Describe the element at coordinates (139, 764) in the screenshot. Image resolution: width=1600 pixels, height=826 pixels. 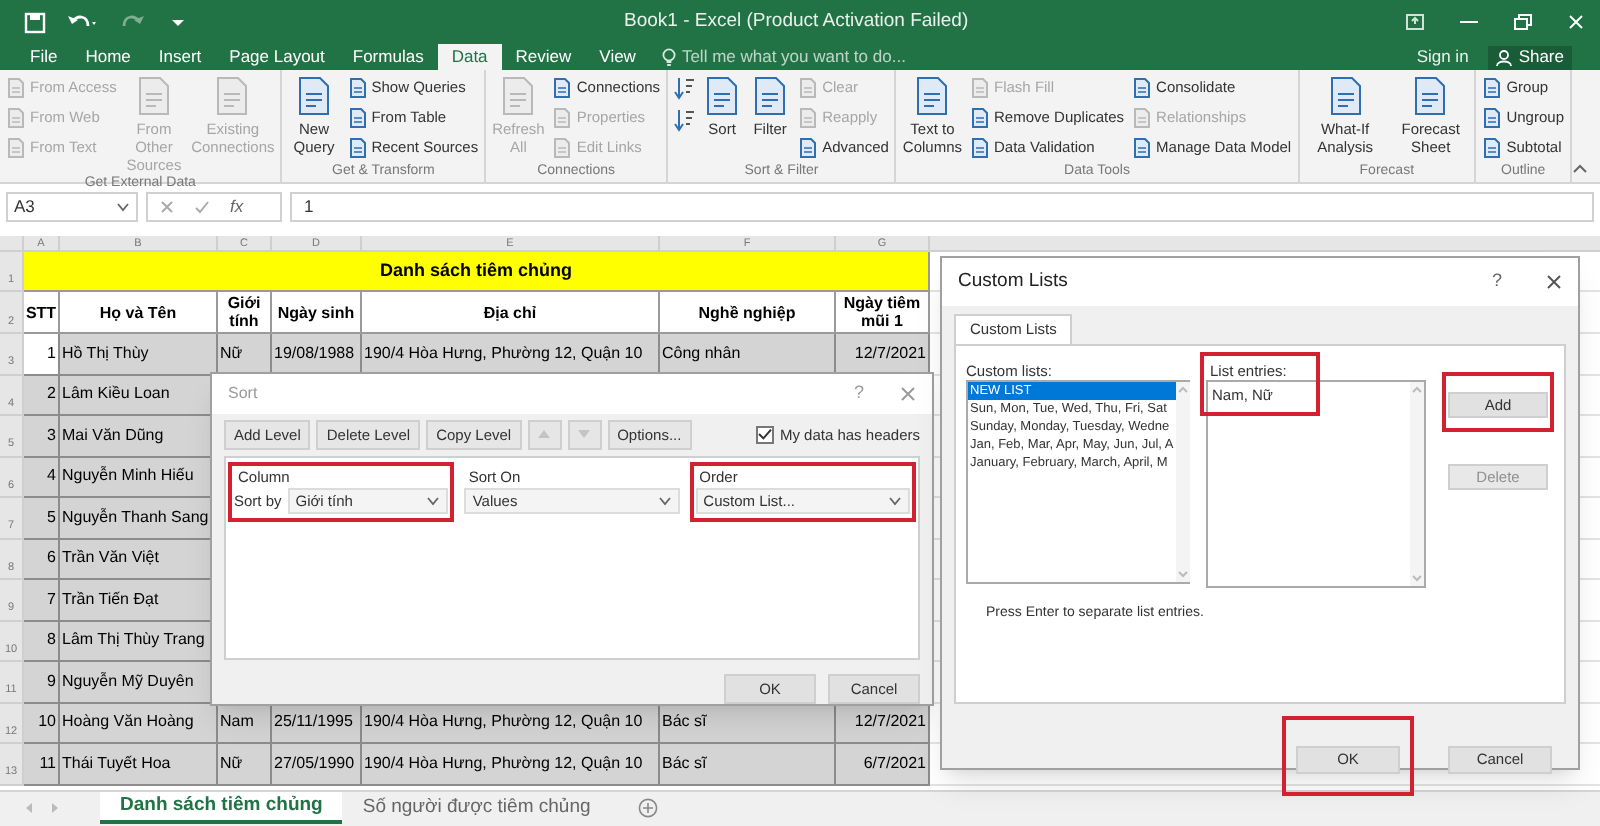
I see `table-cell: Thái Tuyết Hoa` at that location.